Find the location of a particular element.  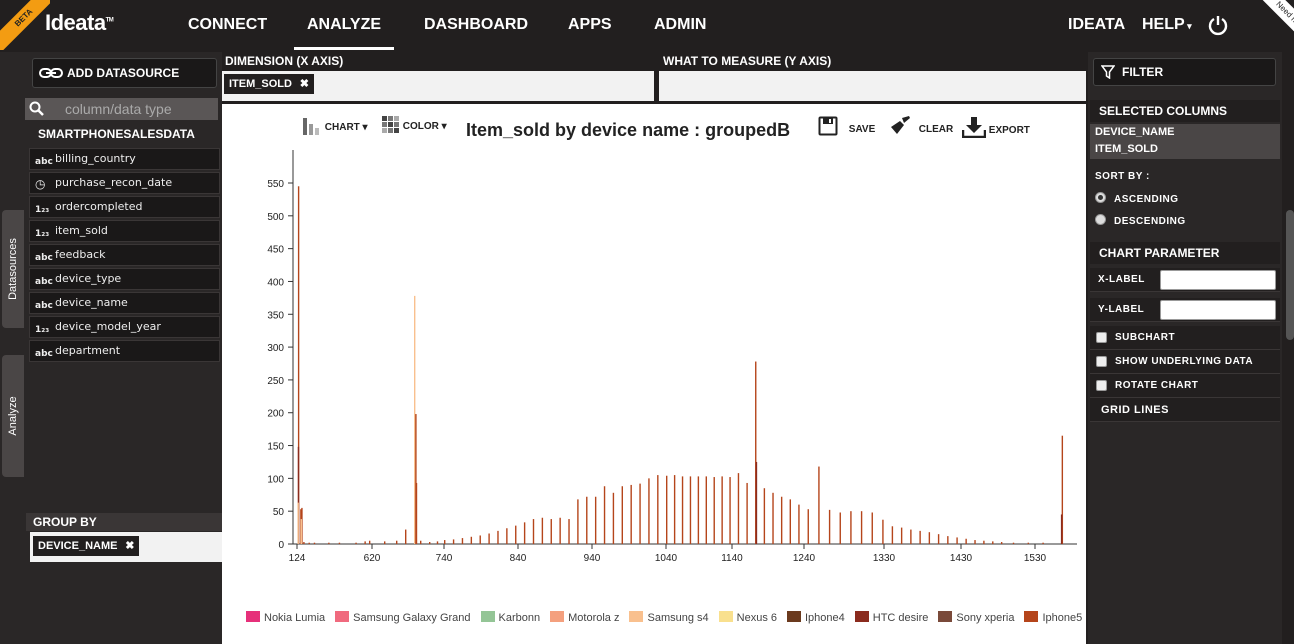

filter-button: FILTER is located at coordinates (1184, 72).